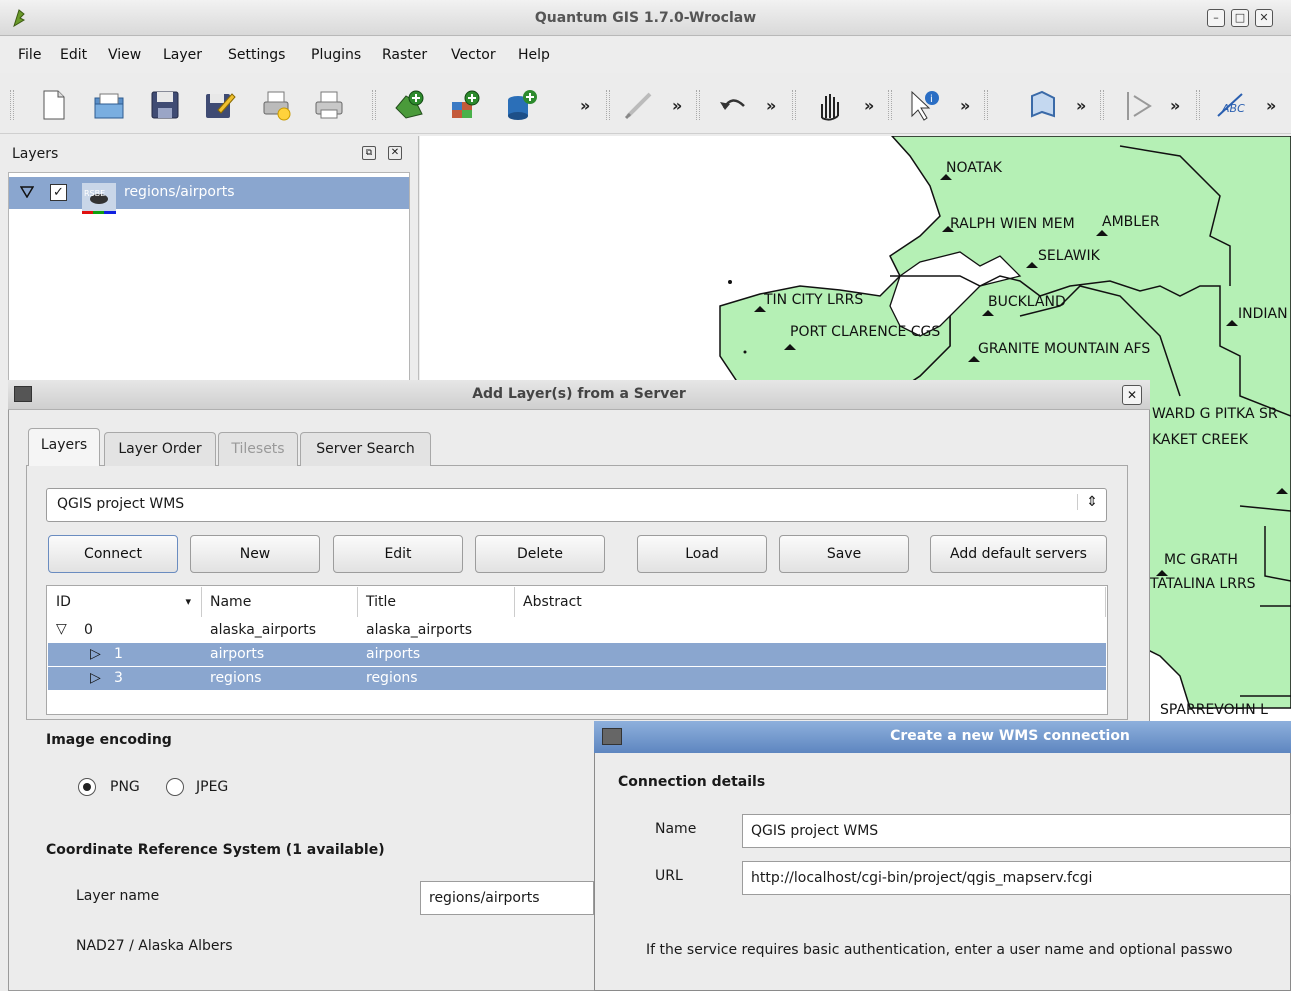 Image resolution: width=1291 pixels, height=991 pixels. Describe the element at coordinates (771, 105) in the screenshot. I see `toolbar-overflow-3: »` at that location.